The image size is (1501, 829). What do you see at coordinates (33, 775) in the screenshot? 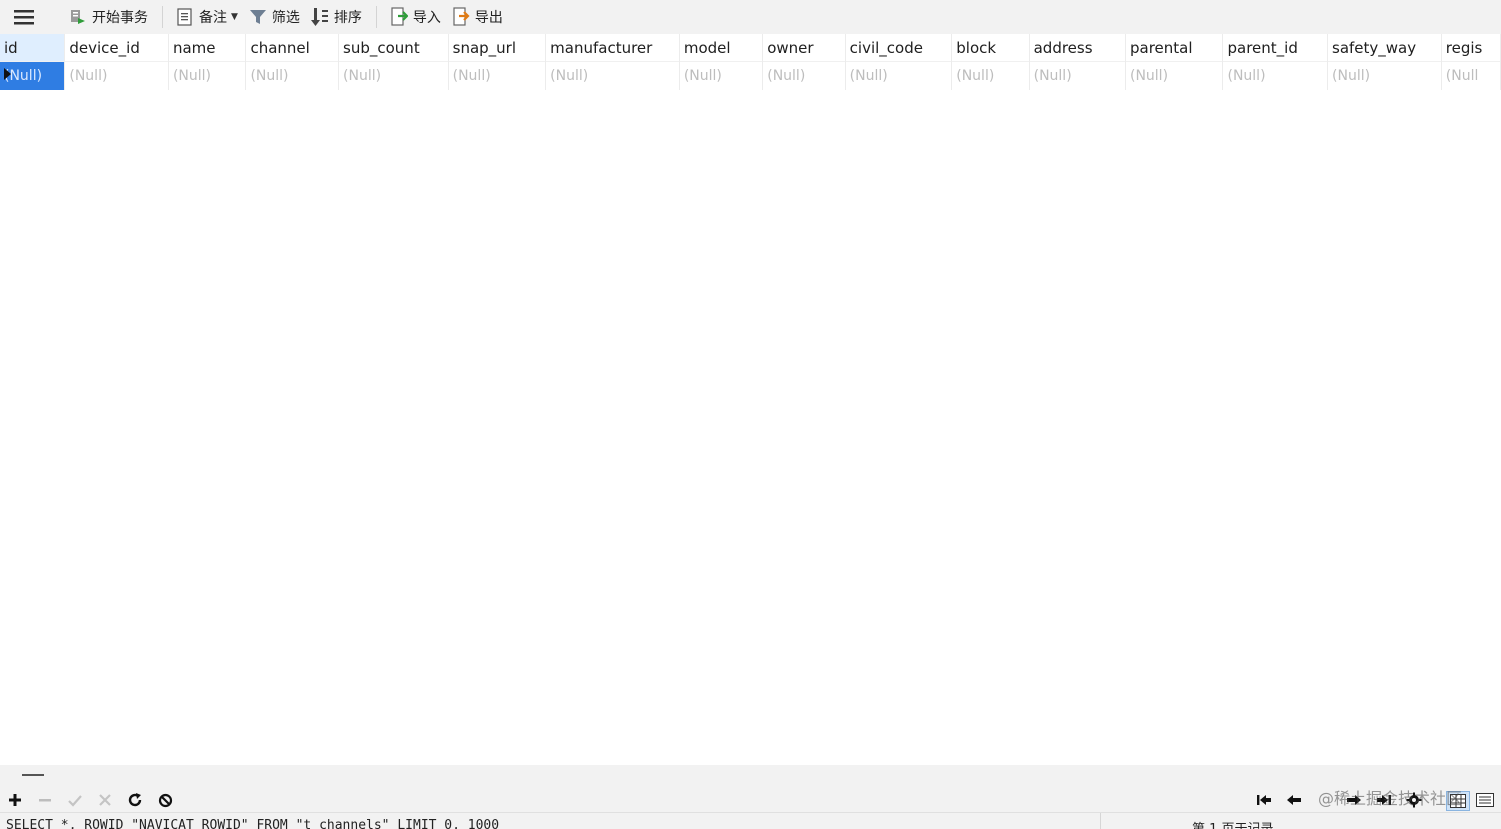
I see `splitter-handle` at bounding box center [33, 775].